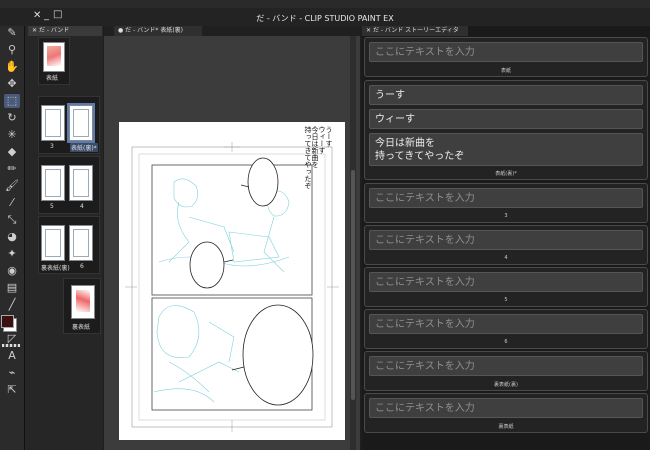 The image size is (650, 450). Describe the element at coordinates (506, 427) in the screenshot. I see `story-card-label: 裏表紙` at that location.